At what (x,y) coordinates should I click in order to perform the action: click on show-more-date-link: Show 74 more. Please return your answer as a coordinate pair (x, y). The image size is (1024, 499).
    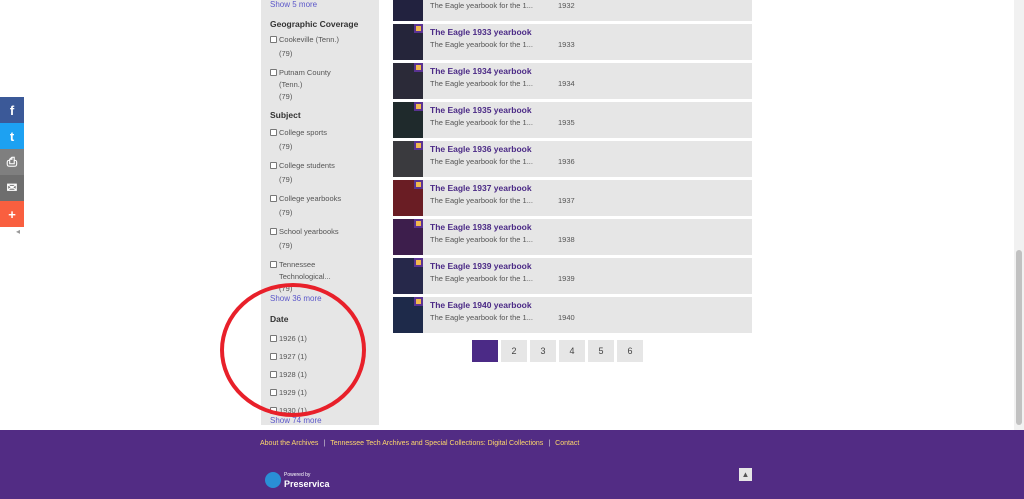
    Looking at the image, I should click on (324, 420).